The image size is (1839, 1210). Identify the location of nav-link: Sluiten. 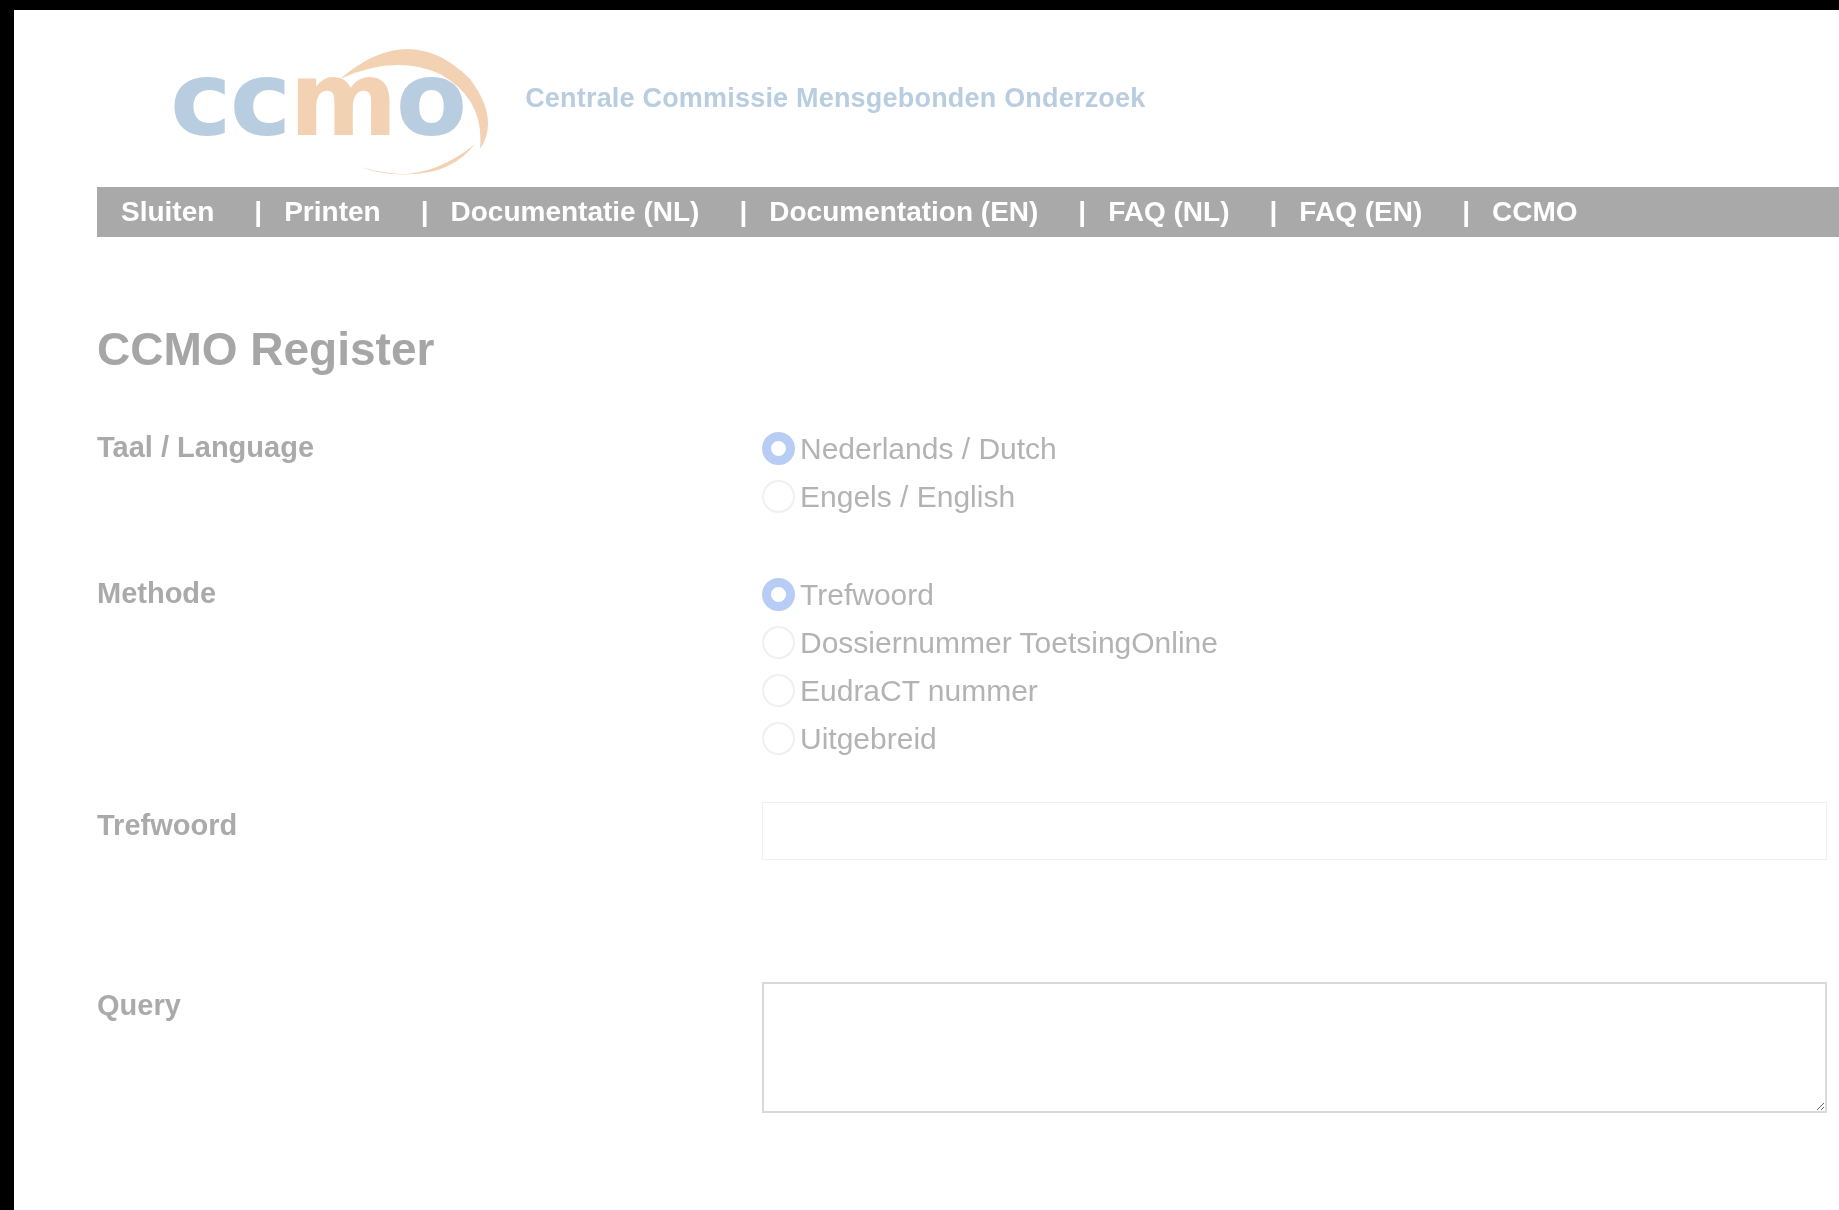
(168, 212).